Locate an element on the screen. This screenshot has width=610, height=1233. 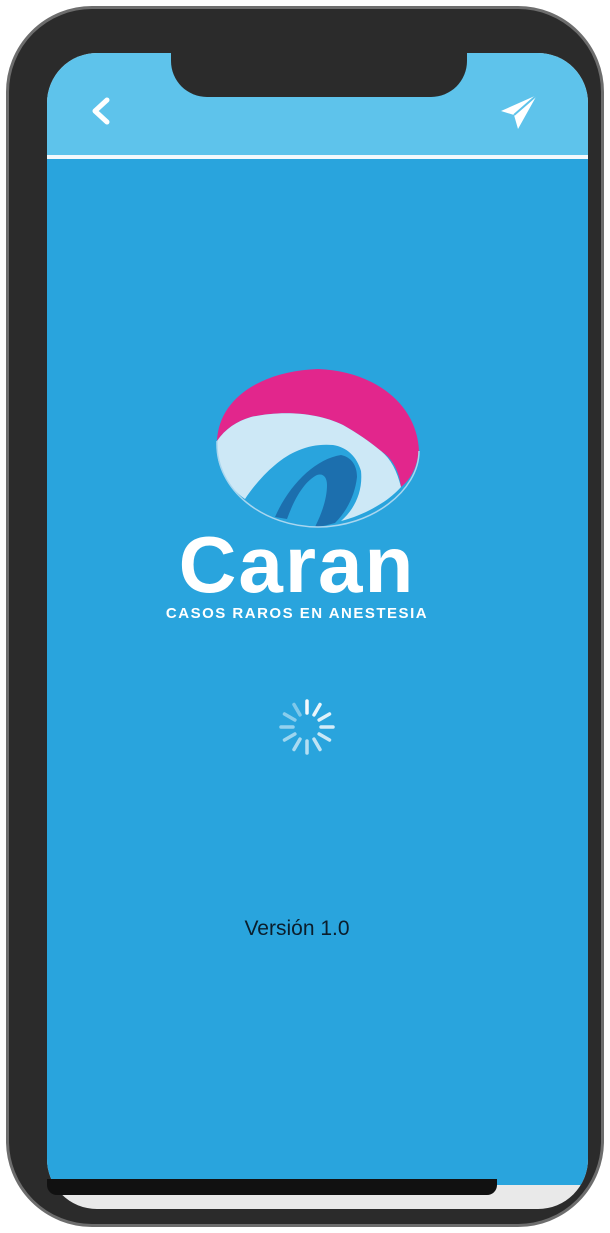
phone-notch is located at coordinates (319, 73).